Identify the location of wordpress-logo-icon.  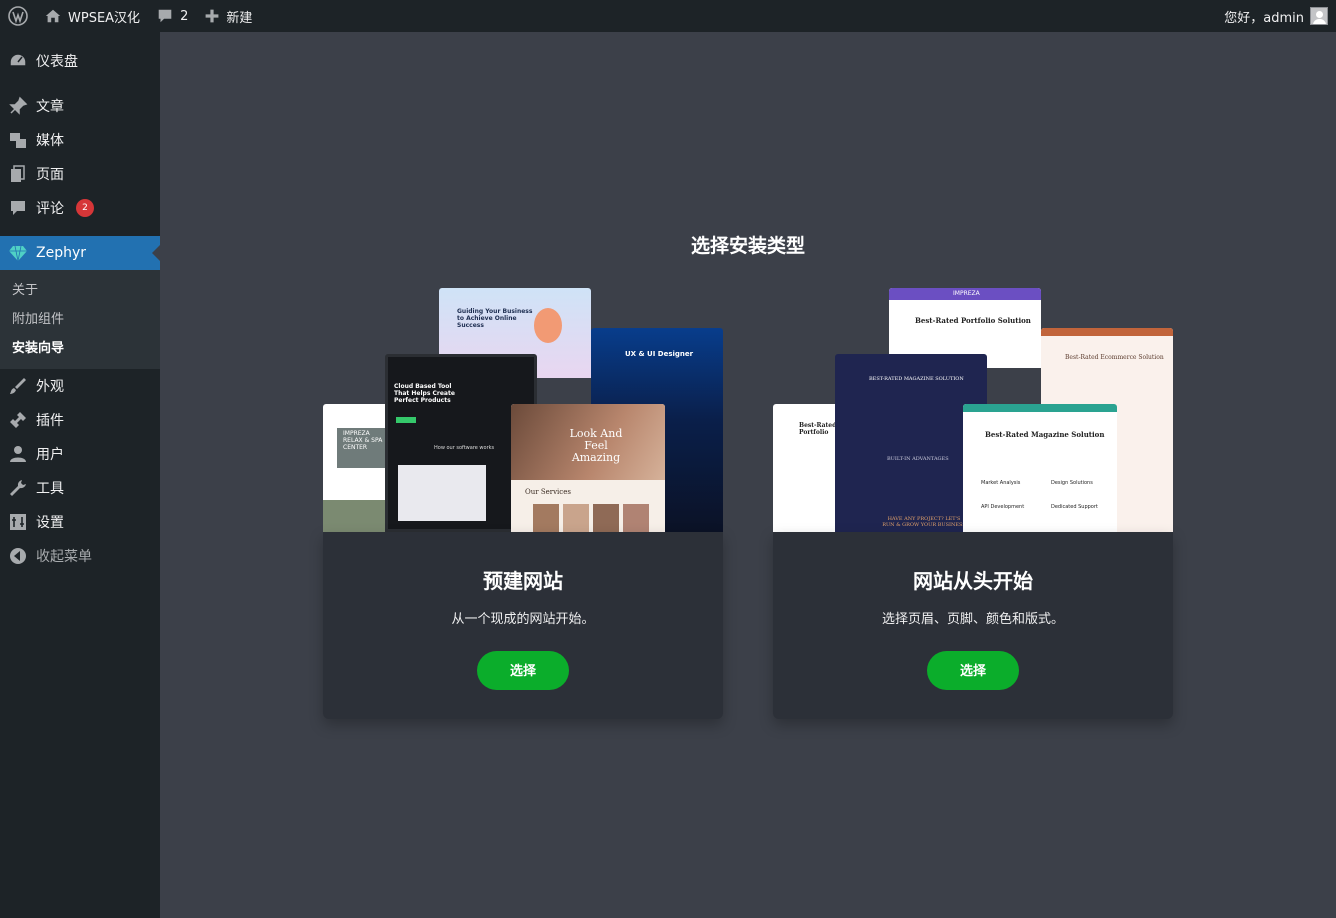
(18, 16).